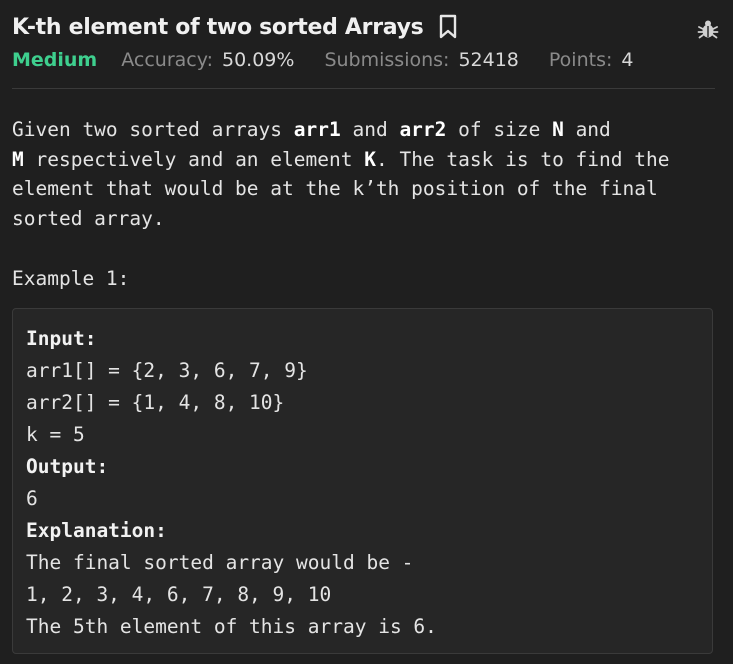 The image size is (733, 664). I want to click on explanation-label: Explanation:, so click(96, 530).